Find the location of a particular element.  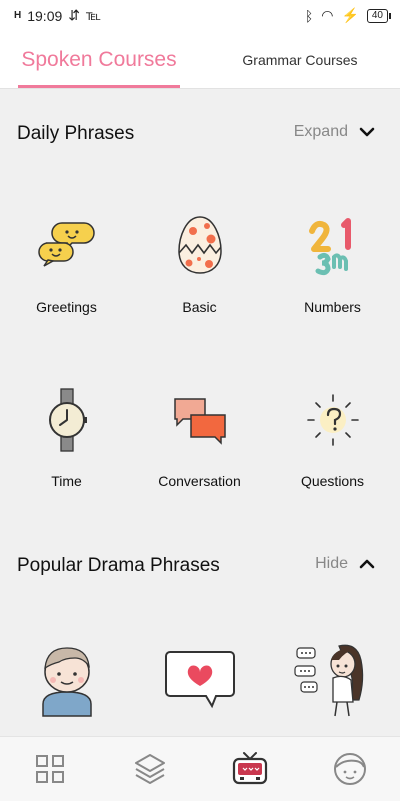

course-label: Questions is located at coordinates (332, 481).